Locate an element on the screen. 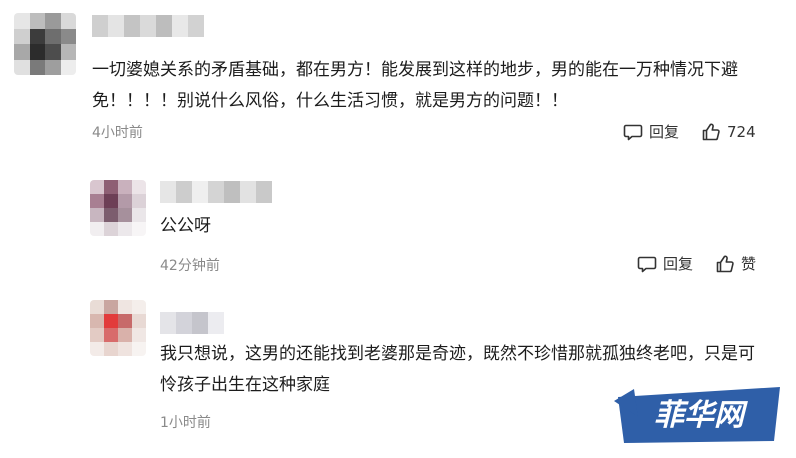  comment-timestamp: 1小时前 is located at coordinates (185, 423).